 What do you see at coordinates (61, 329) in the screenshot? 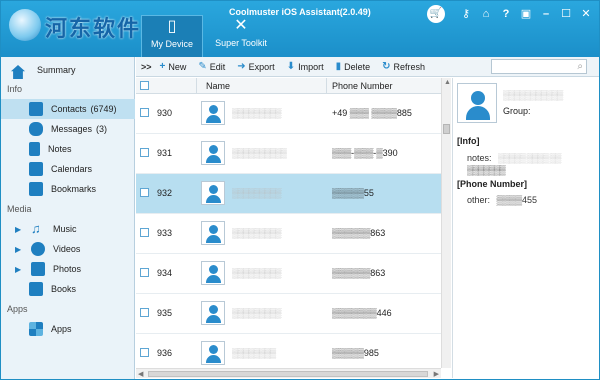
I see `sidebar-item-label: Apps` at bounding box center [61, 329].